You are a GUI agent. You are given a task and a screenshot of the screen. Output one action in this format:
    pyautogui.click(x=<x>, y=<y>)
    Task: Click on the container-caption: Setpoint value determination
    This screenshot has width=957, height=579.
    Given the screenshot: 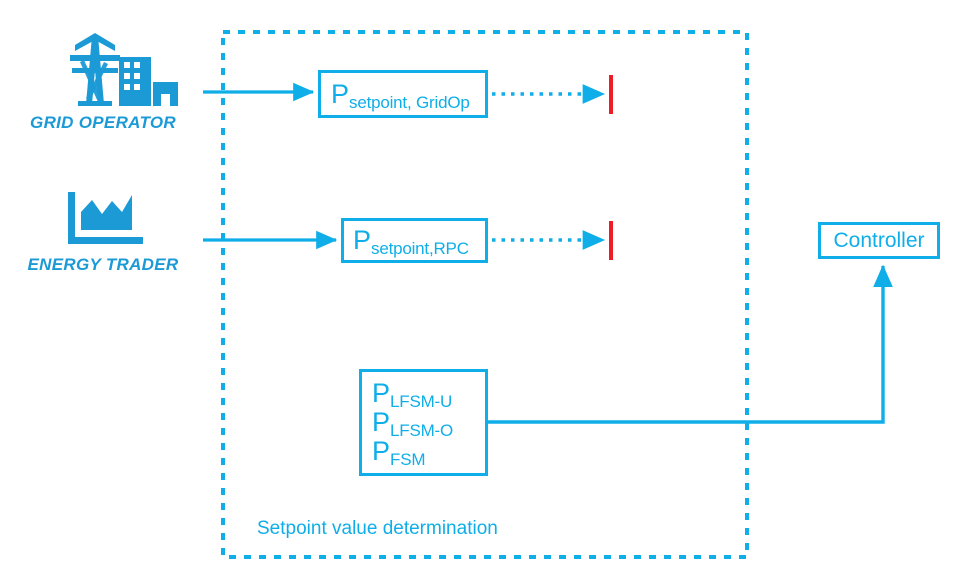 What is the action you would take?
    pyautogui.click(x=377, y=528)
    